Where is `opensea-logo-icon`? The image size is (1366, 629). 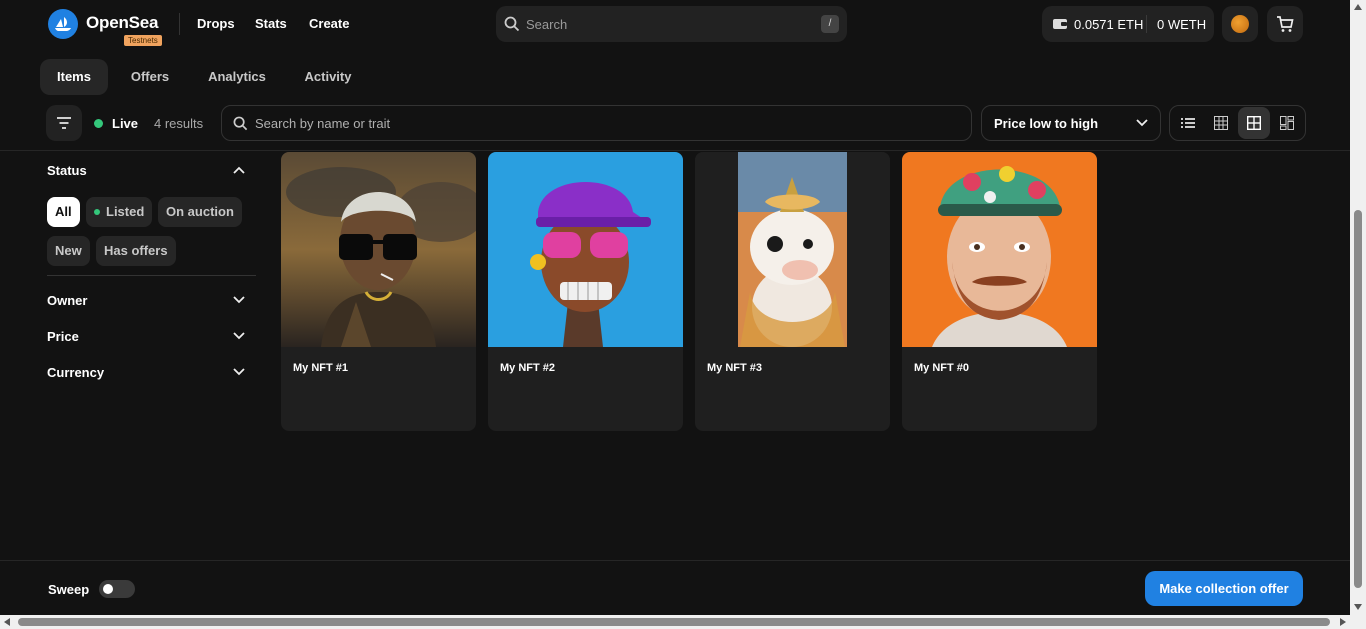
opensea-logo-icon is located at coordinates (63, 24).